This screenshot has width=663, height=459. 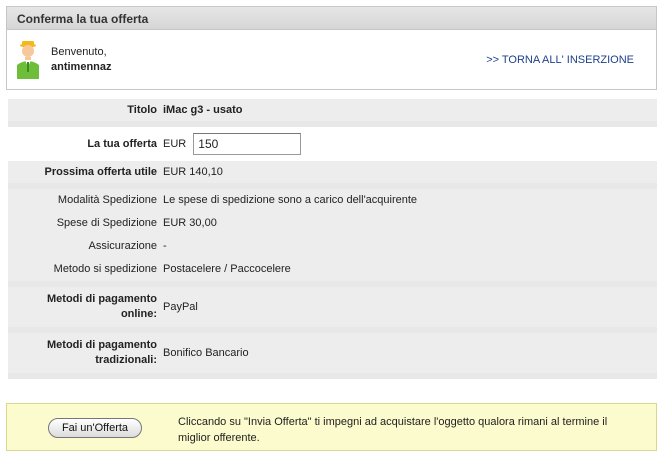 What do you see at coordinates (122, 144) in the screenshot?
I see `offerta-label: La tua offerta` at bounding box center [122, 144].